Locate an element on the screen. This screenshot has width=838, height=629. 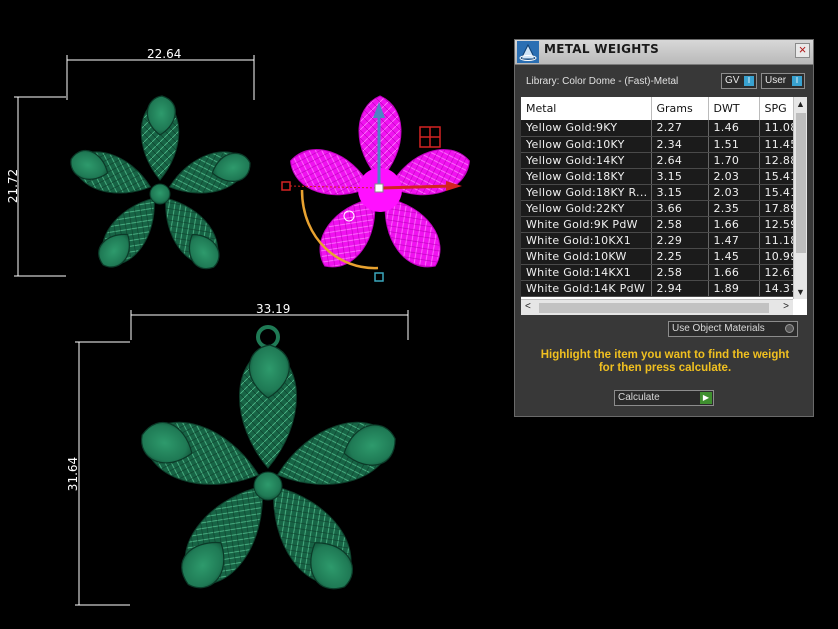
metal-cell: White Gold:9K PdW is located at coordinates (586, 224).